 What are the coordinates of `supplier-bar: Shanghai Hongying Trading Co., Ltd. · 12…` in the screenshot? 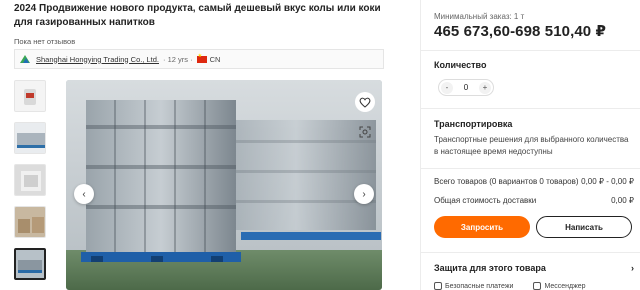 It's located at (199, 59).